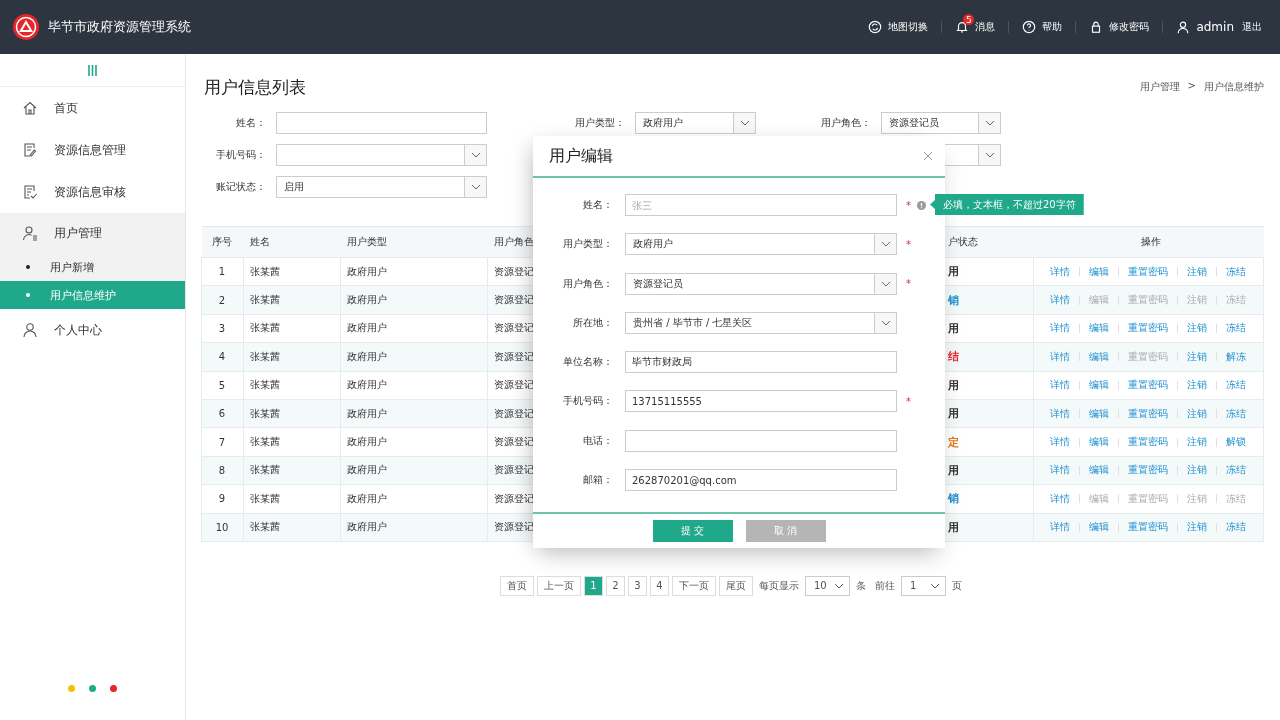 Image resolution: width=1280 pixels, height=720 pixels. What do you see at coordinates (1205, 27) in the screenshot?
I see `username: admin` at bounding box center [1205, 27].